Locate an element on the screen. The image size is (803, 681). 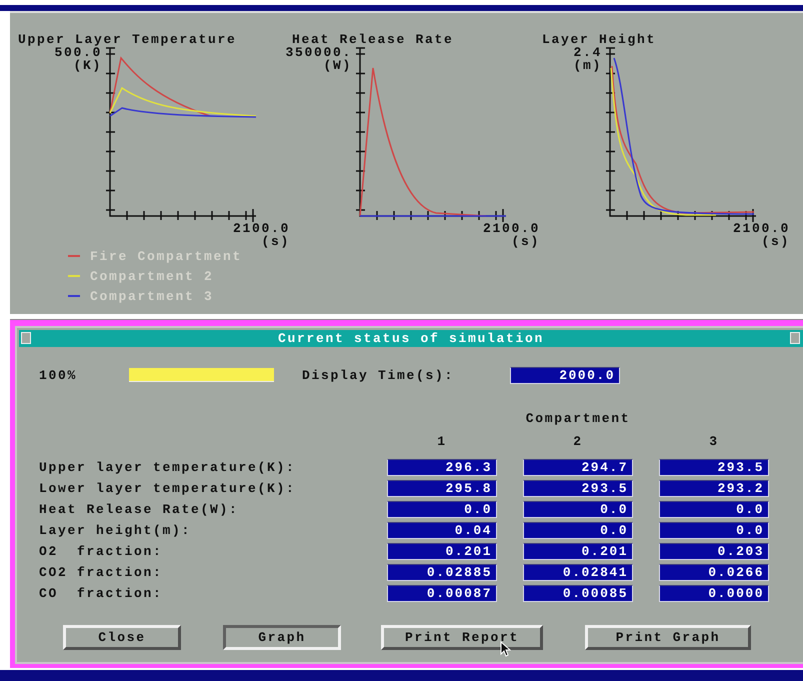
row-label: CO fraction: is located at coordinates (101, 593).